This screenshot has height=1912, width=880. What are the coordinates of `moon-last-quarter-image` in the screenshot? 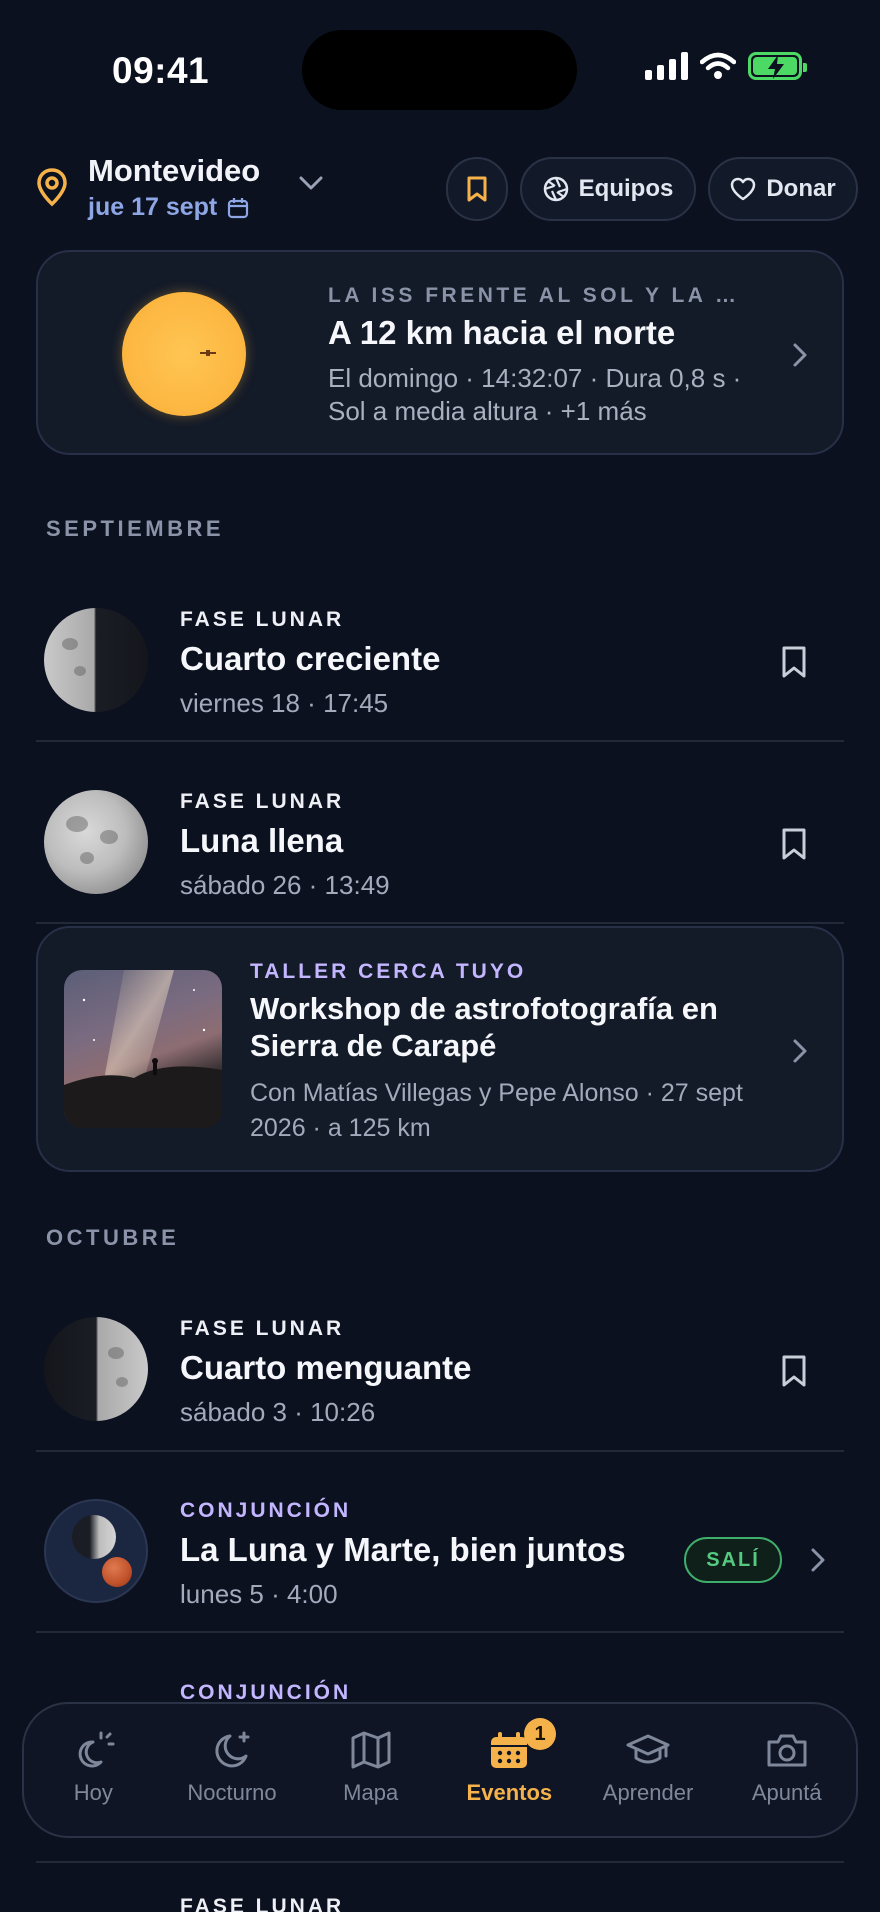 It's located at (96, 1369).